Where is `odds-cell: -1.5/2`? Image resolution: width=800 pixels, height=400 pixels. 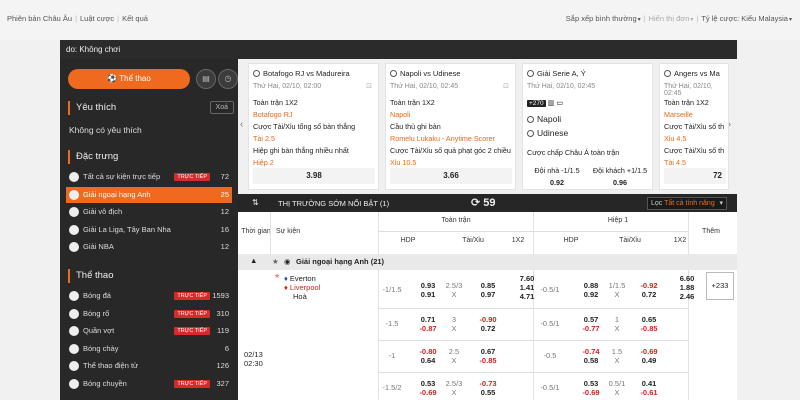
odds-cell: -1.5/2 is located at coordinates (392, 387).